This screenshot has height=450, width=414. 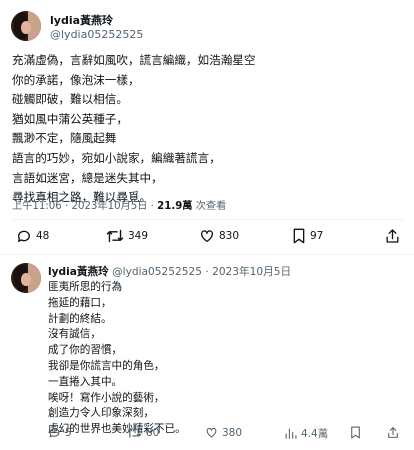 I want to click on reply-line: 創造力令人印象深刻，, so click(x=101, y=413).